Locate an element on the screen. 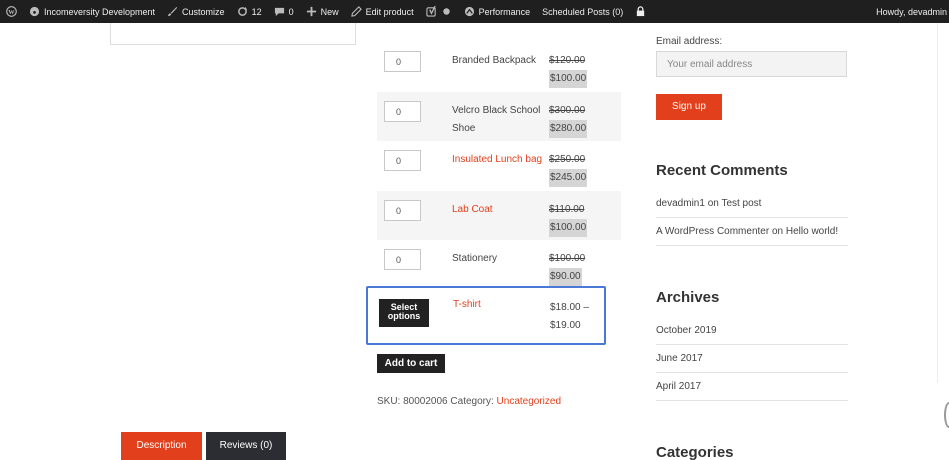  sale-price: $245.00 is located at coordinates (568, 178).